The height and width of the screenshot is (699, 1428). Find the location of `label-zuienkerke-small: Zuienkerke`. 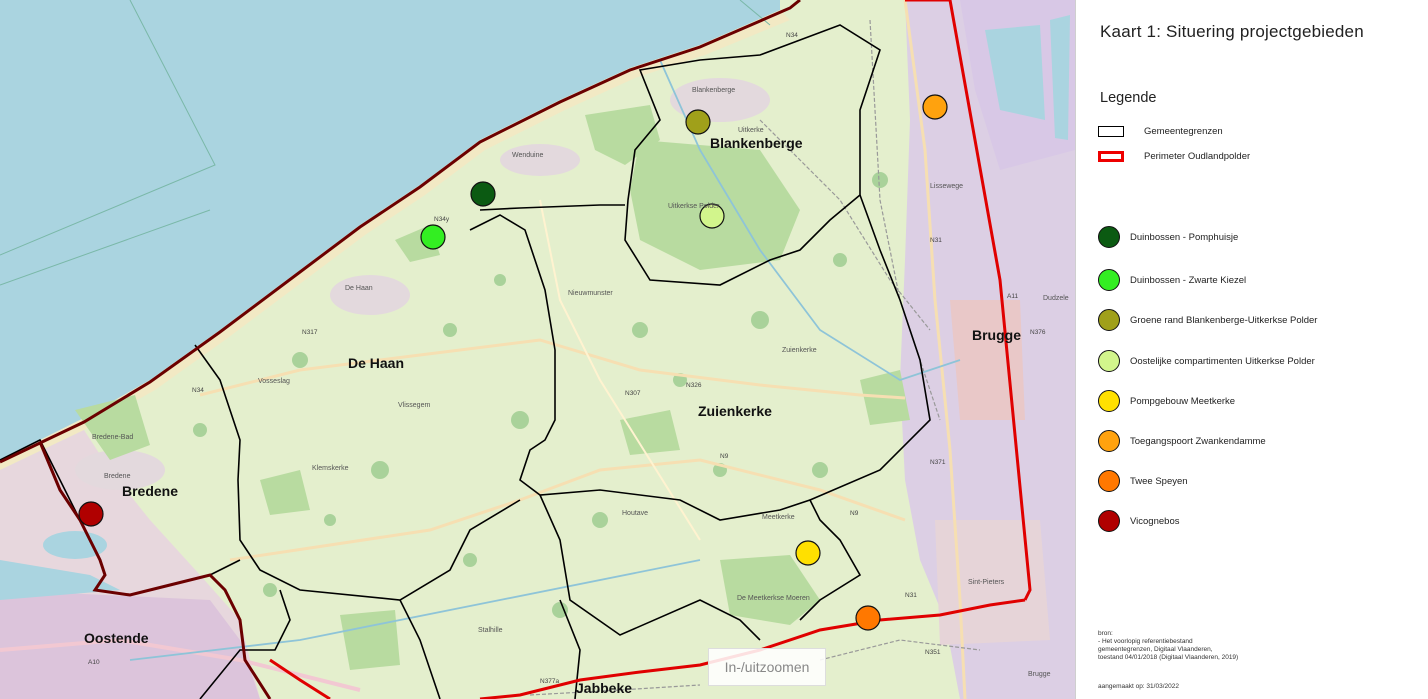

label-zuienkerke-small: Zuienkerke is located at coordinates (799, 350).